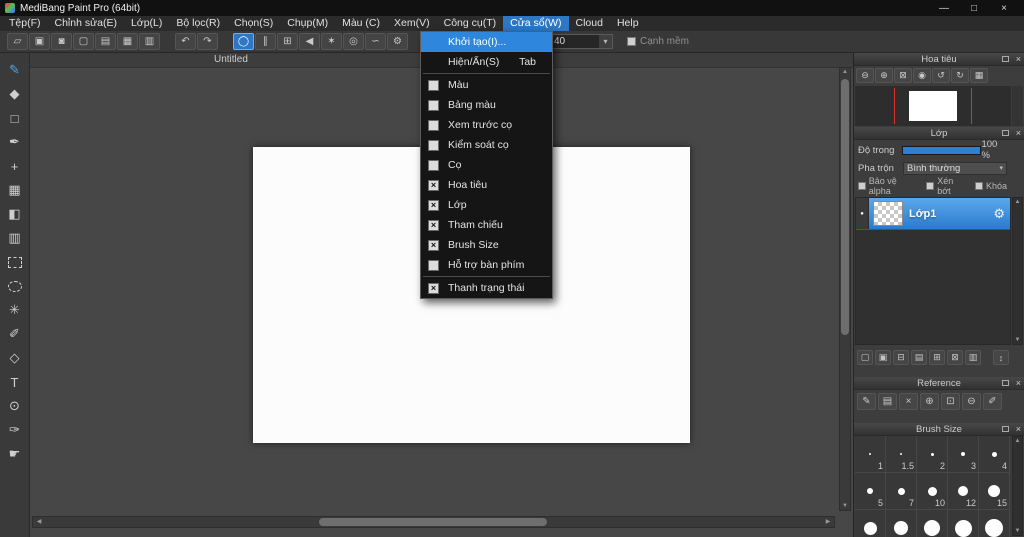 Image resolution: width=1024 pixels, height=537 pixels. What do you see at coordinates (486, 205) in the screenshot?
I see `menu-item-lop: × Lớp` at bounding box center [486, 205].